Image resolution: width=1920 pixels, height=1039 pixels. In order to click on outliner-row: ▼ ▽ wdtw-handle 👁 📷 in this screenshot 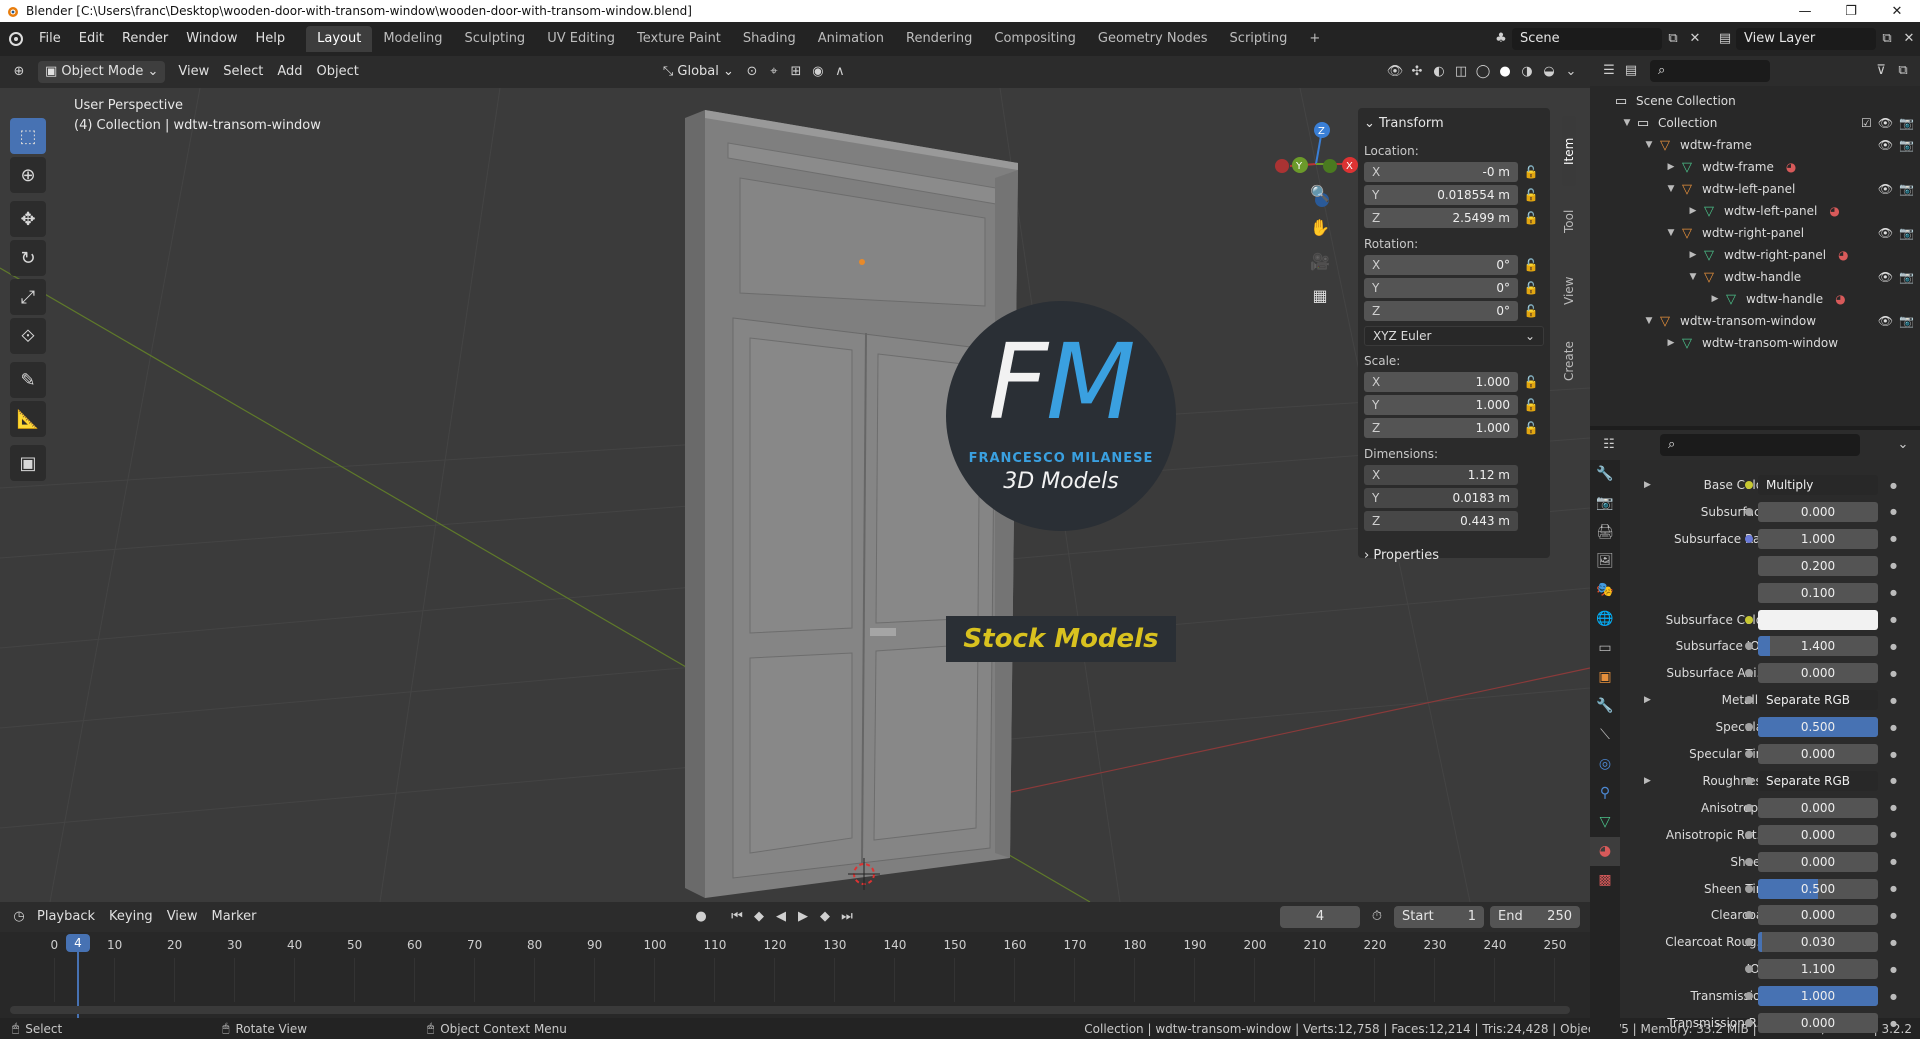, I will do `click(1755, 277)`.